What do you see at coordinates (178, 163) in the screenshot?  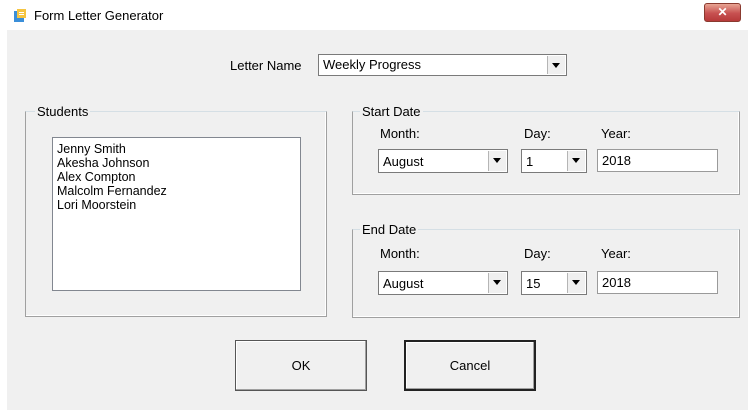 I see `list-item: Akesha Johnson` at bounding box center [178, 163].